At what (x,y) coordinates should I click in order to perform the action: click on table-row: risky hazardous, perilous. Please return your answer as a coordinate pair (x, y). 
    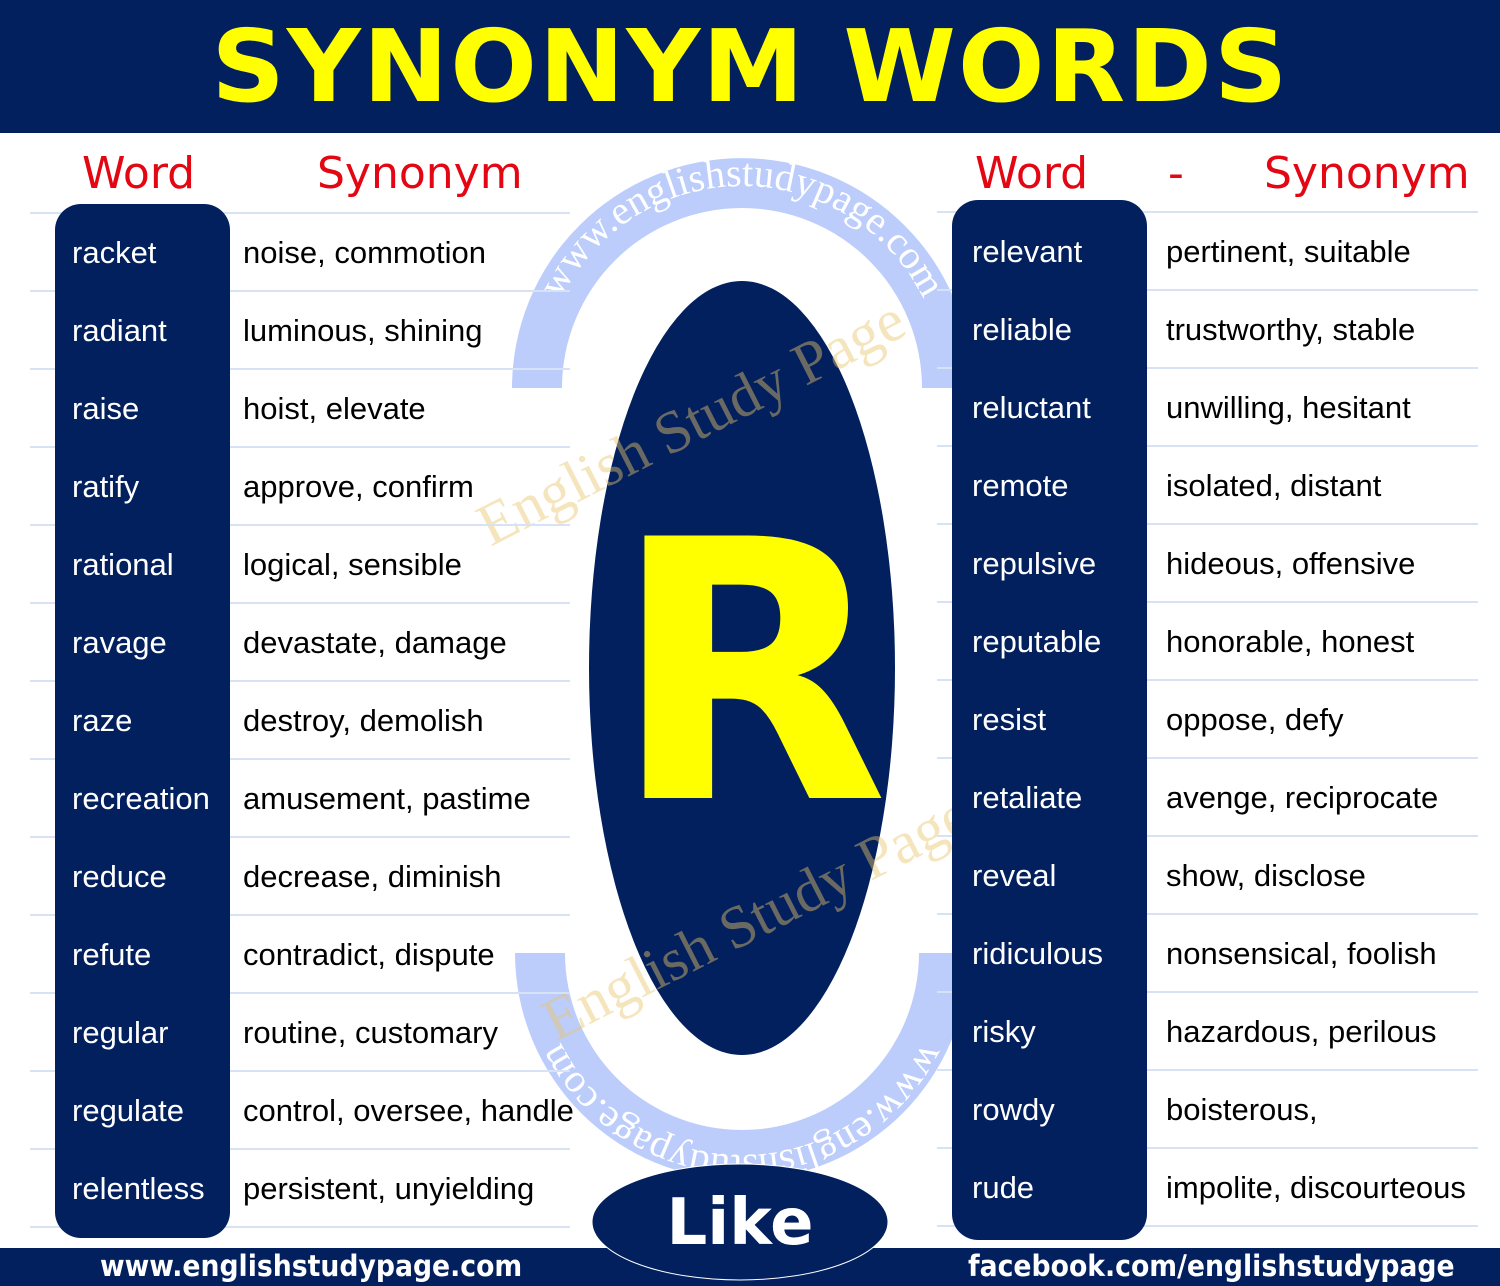
    Looking at the image, I should click on (750, 1032).